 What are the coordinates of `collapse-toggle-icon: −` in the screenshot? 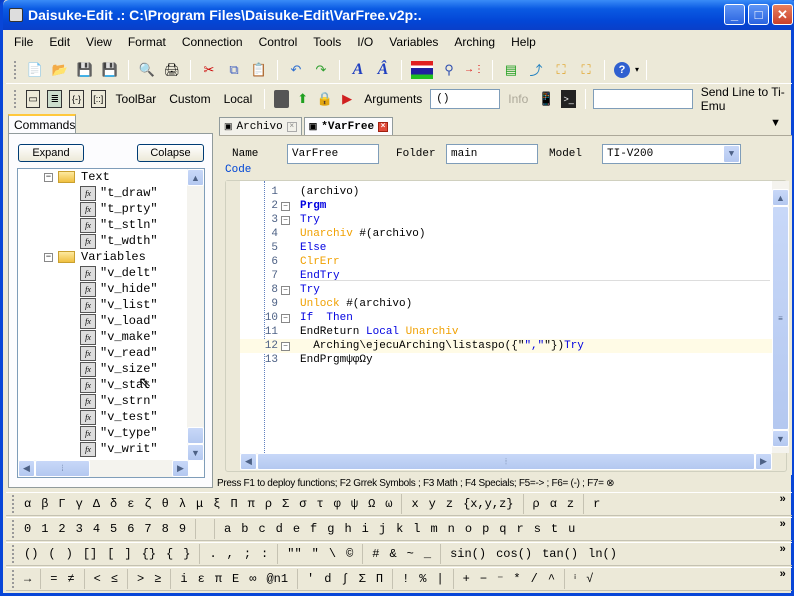 It's located at (48, 257).